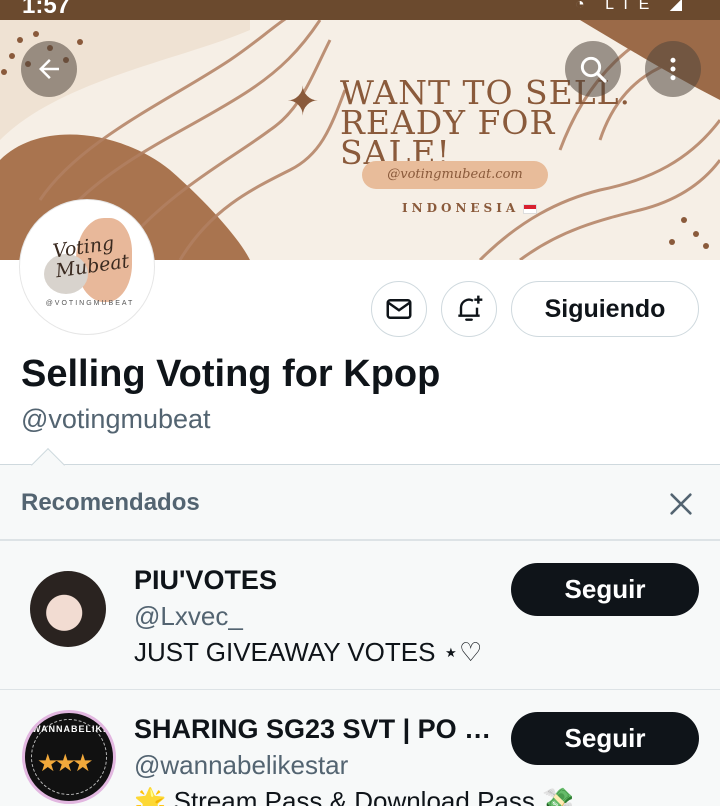 The image size is (720, 806). I want to click on banner-website: @votingmubeat.com, so click(455, 175).